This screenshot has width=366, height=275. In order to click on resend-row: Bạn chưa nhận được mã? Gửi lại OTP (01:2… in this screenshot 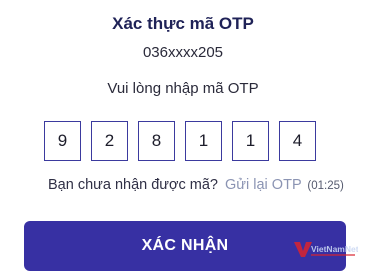, I will do `click(203, 185)`.